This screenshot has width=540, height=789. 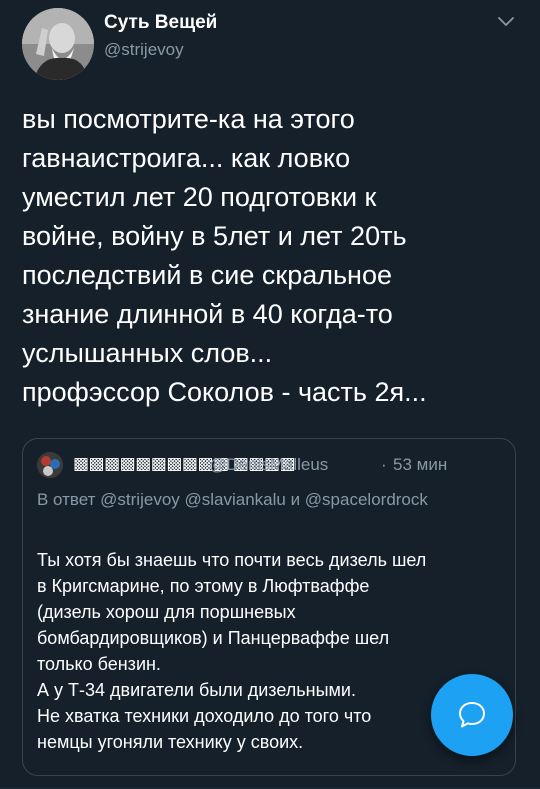 I want to click on speech-bubble-icon, so click(x=472, y=715).